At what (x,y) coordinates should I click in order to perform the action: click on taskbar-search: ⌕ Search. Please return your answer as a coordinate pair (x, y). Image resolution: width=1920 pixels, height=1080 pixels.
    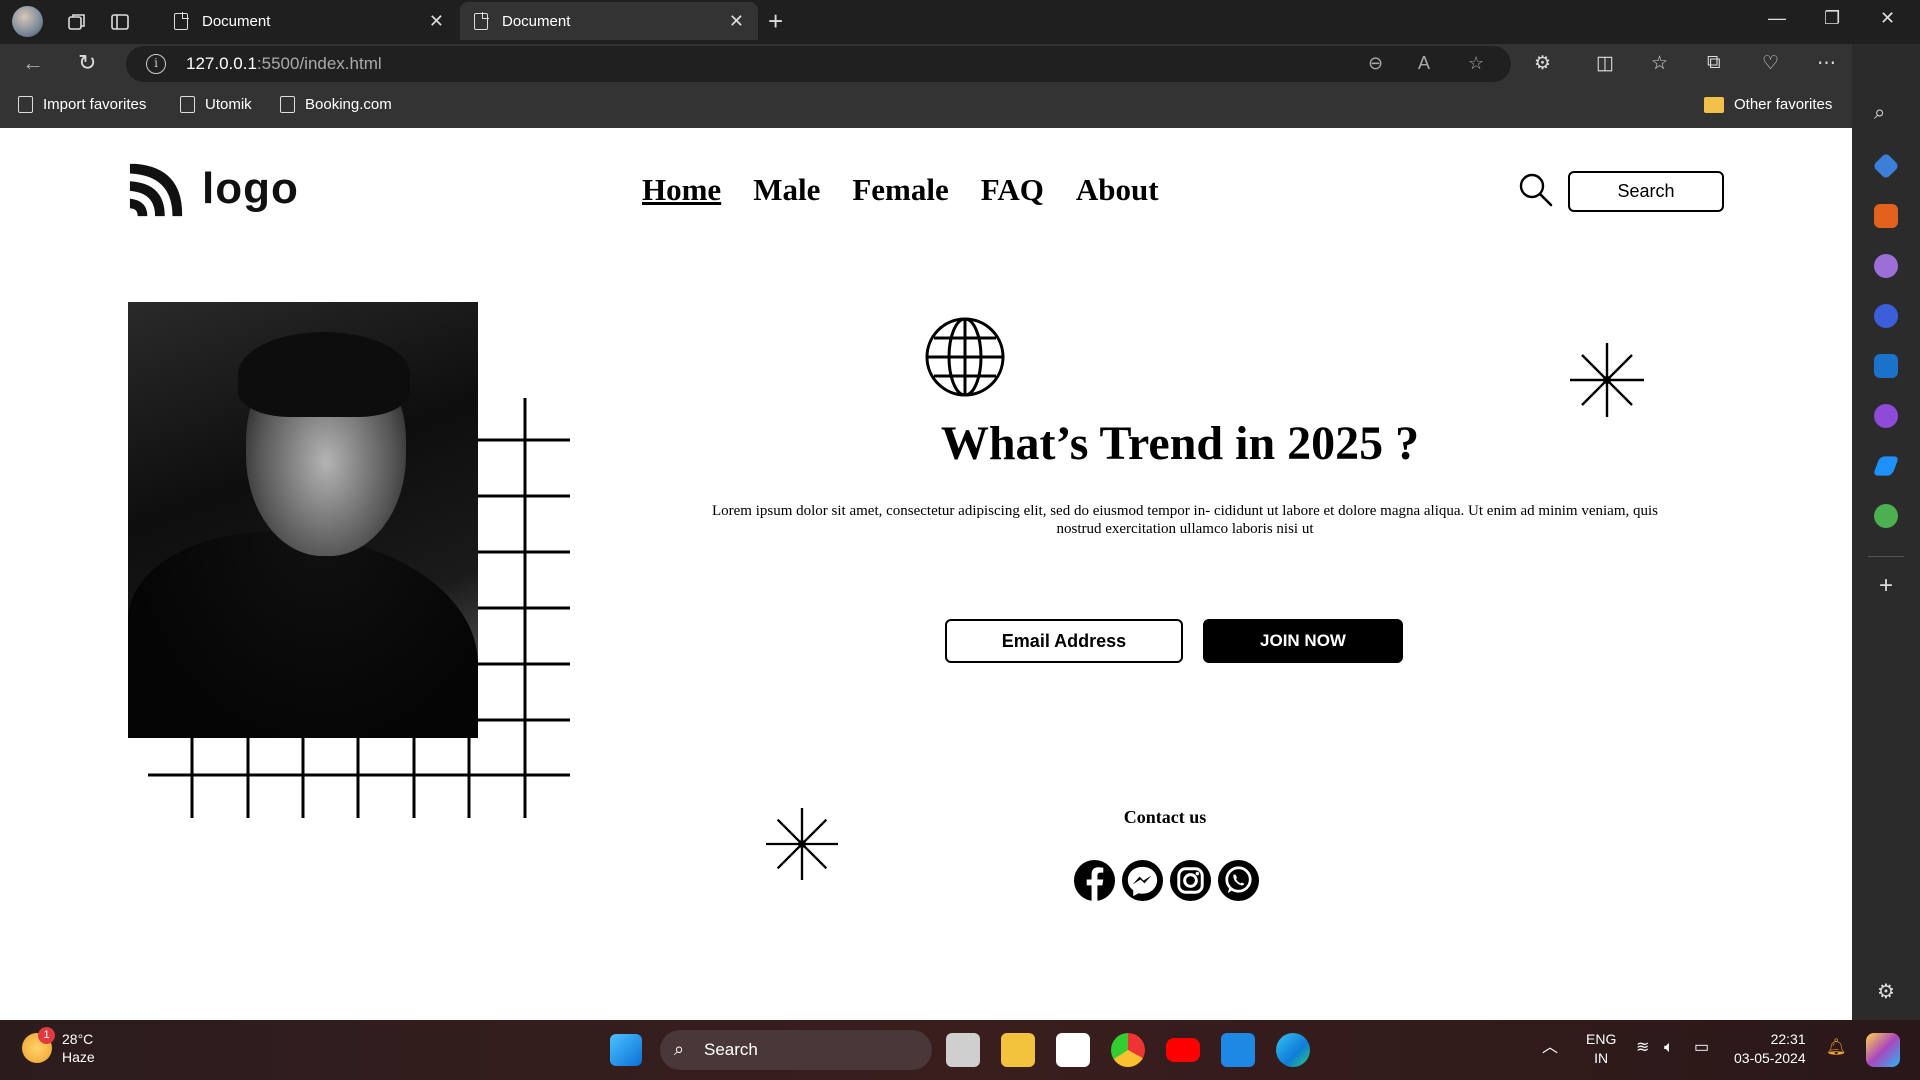
    Looking at the image, I should click on (796, 1050).